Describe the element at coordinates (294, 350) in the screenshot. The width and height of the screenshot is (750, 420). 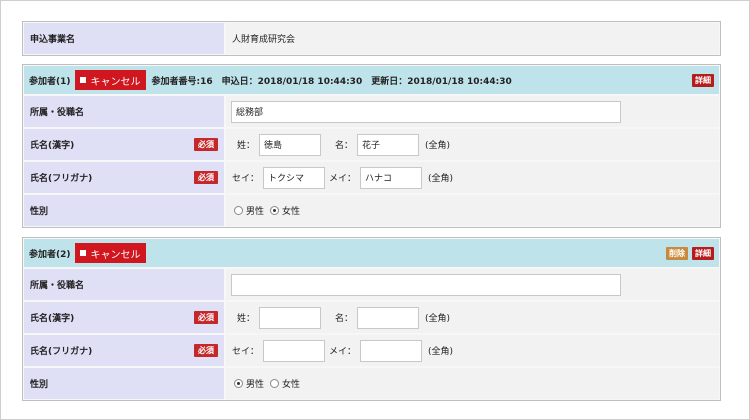
I see `sei-kana-input` at that location.